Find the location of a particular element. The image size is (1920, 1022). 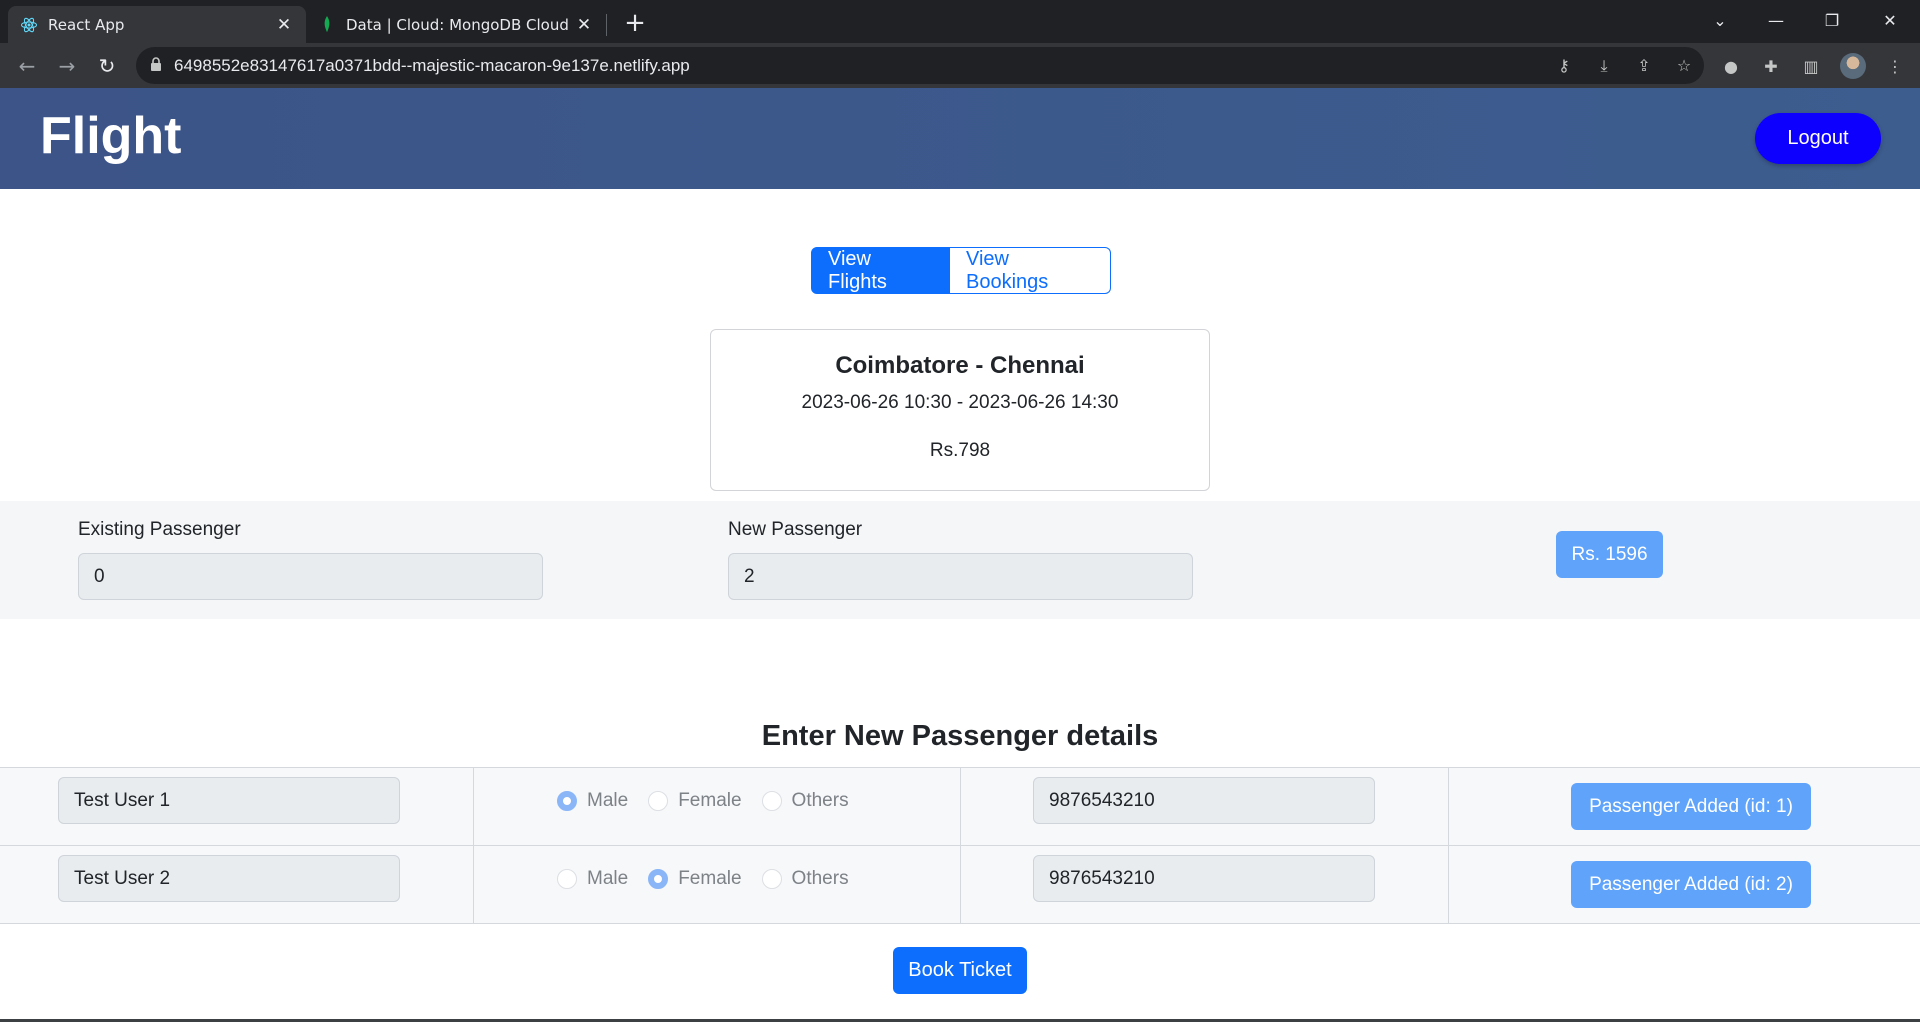

back-icon: ← is located at coordinates (27, 66).